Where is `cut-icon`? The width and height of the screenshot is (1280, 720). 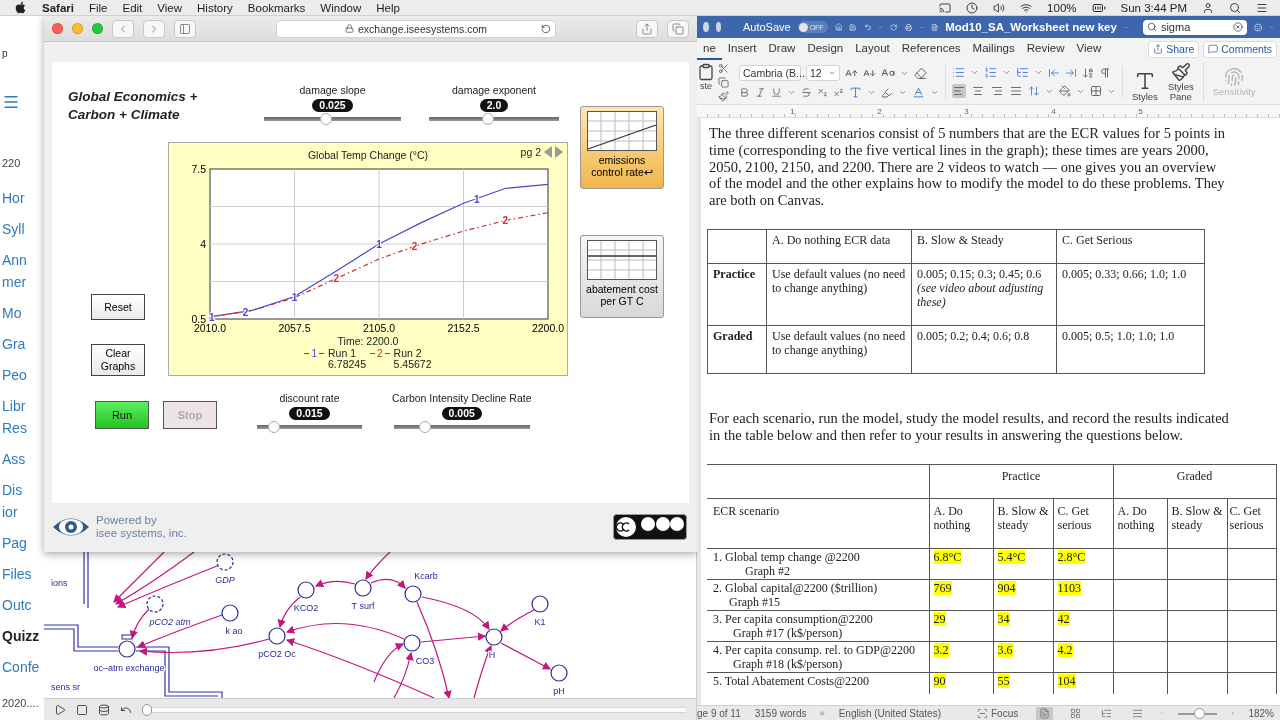
cut-icon is located at coordinates (723, 68).